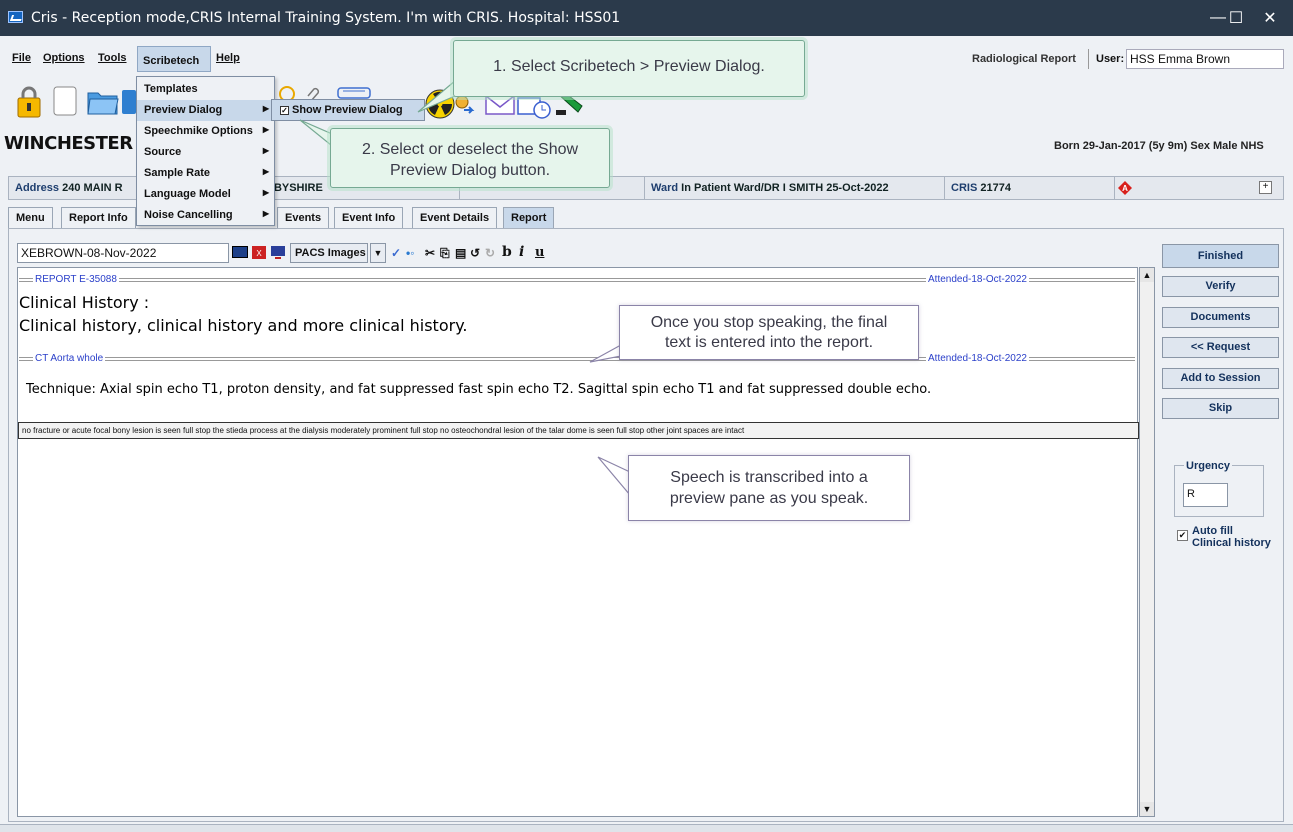 This screenshot has height=832, width=1293. What do you see at coordinates (455, 217) in the screenshot?
I see `tab-event-details: Event Details` at bounding box center [455, 217].